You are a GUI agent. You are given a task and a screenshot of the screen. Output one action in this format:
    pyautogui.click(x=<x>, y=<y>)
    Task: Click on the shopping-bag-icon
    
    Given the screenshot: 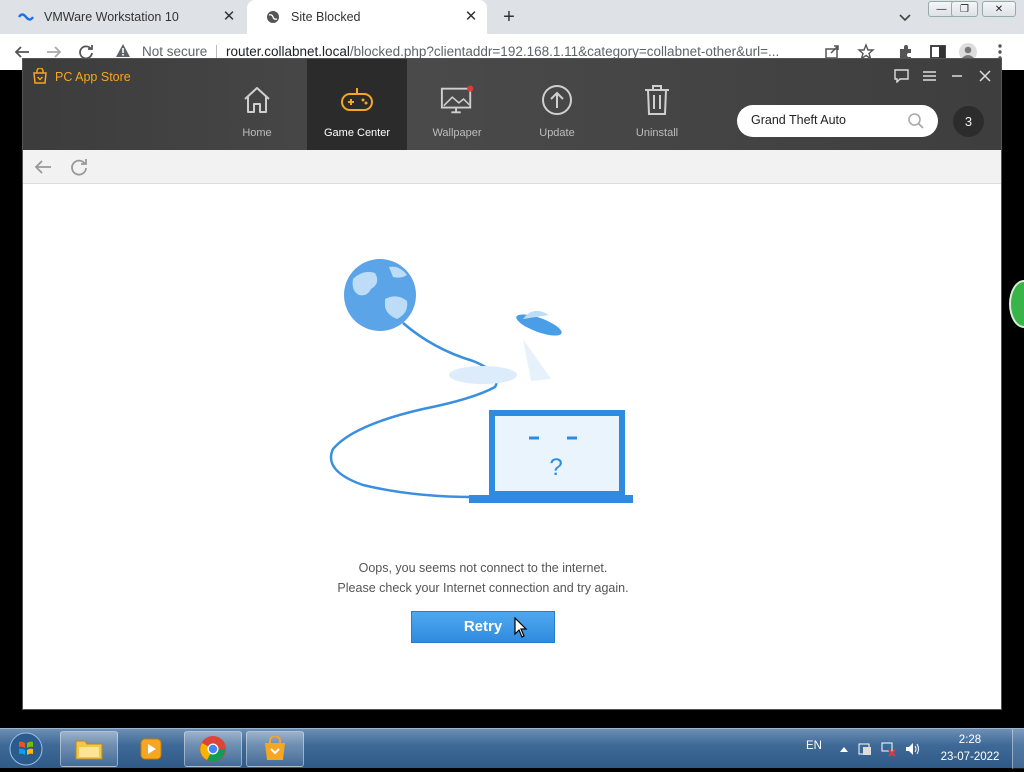 What is the action you would take?
    pyautogui.click(x=40, y=75)
    